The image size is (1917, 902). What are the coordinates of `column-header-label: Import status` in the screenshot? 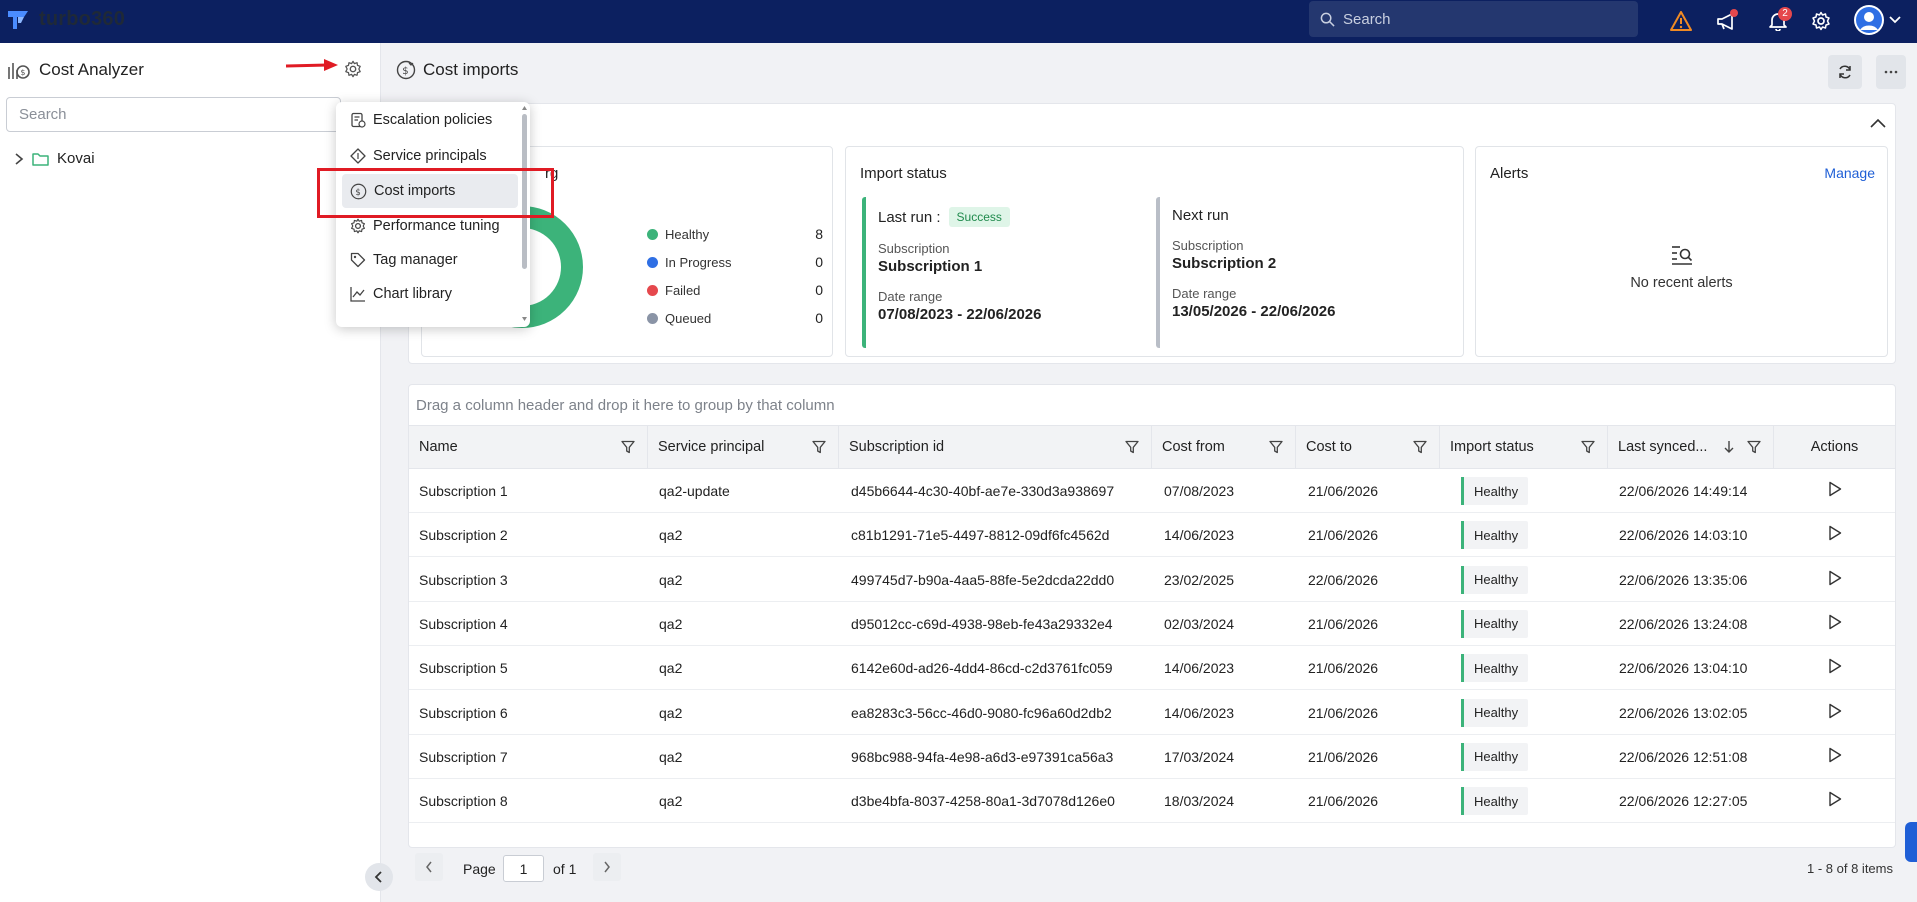 It's located at (1492, 447).